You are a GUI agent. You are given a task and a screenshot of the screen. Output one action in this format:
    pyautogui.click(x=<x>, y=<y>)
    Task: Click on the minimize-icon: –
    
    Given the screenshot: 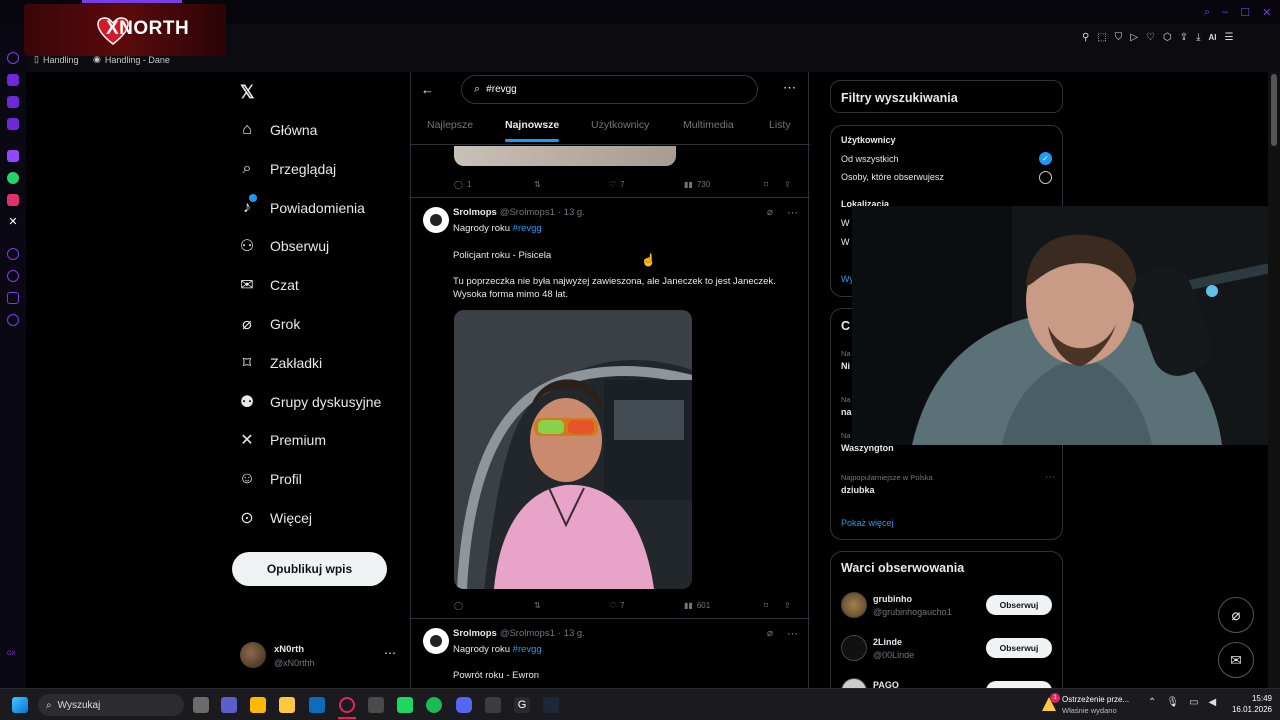 What is the action you would take?
    pyautogui.click(x=1225, y=12)
    